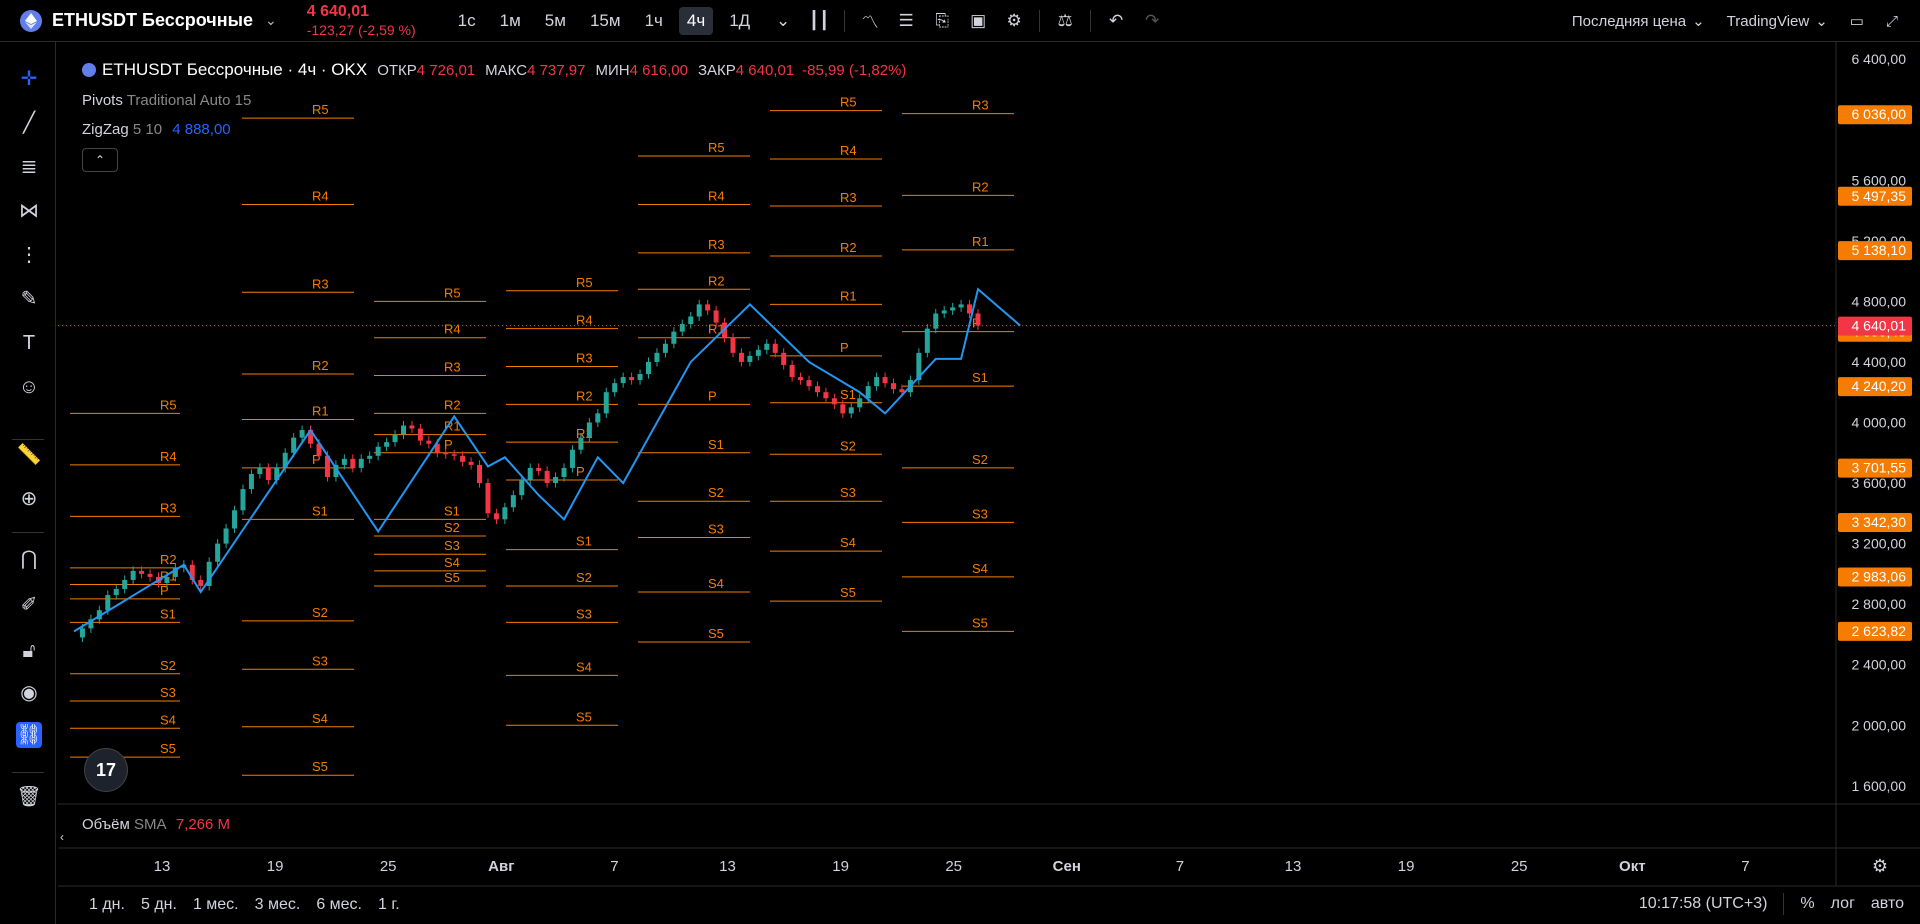 Image resolution: width=1920 pixels, height=924 pixels. What do you see at coordinates (819, 21) in the screenshot?
I see `candles-icon: ┃┃` at bounding box center [819, 21].